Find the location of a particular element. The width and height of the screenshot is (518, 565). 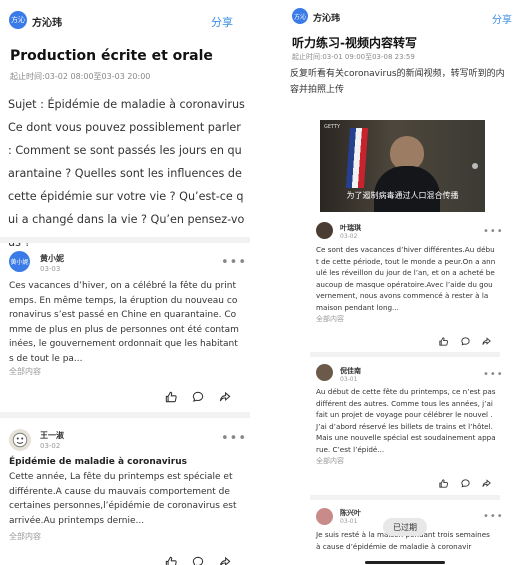

video-subtitle: 为了遏制病毒通过人口混合传播 is located at coordinates (402, 195).